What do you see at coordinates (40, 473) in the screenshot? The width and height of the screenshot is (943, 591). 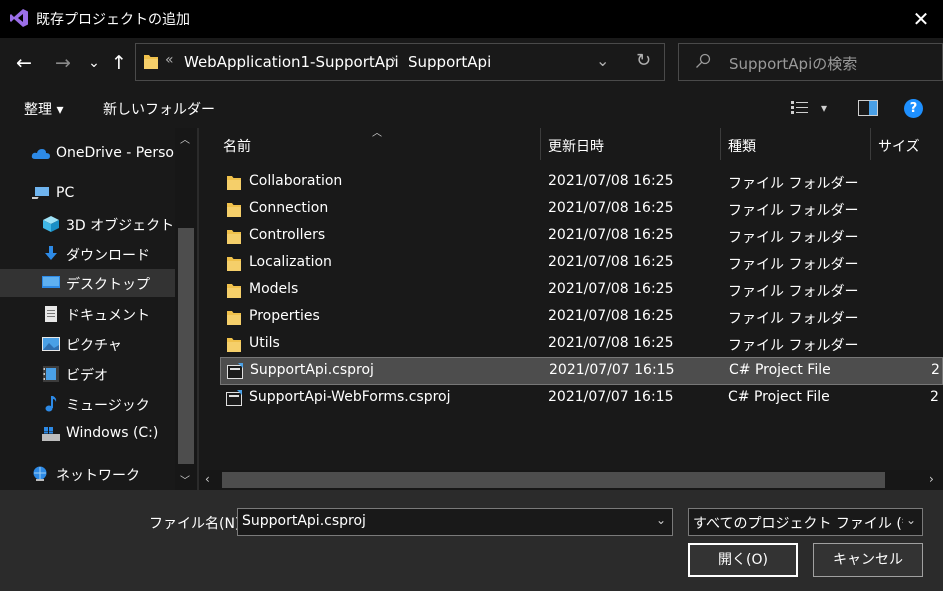 I see `network-icon` at bounding box center [40, 473].